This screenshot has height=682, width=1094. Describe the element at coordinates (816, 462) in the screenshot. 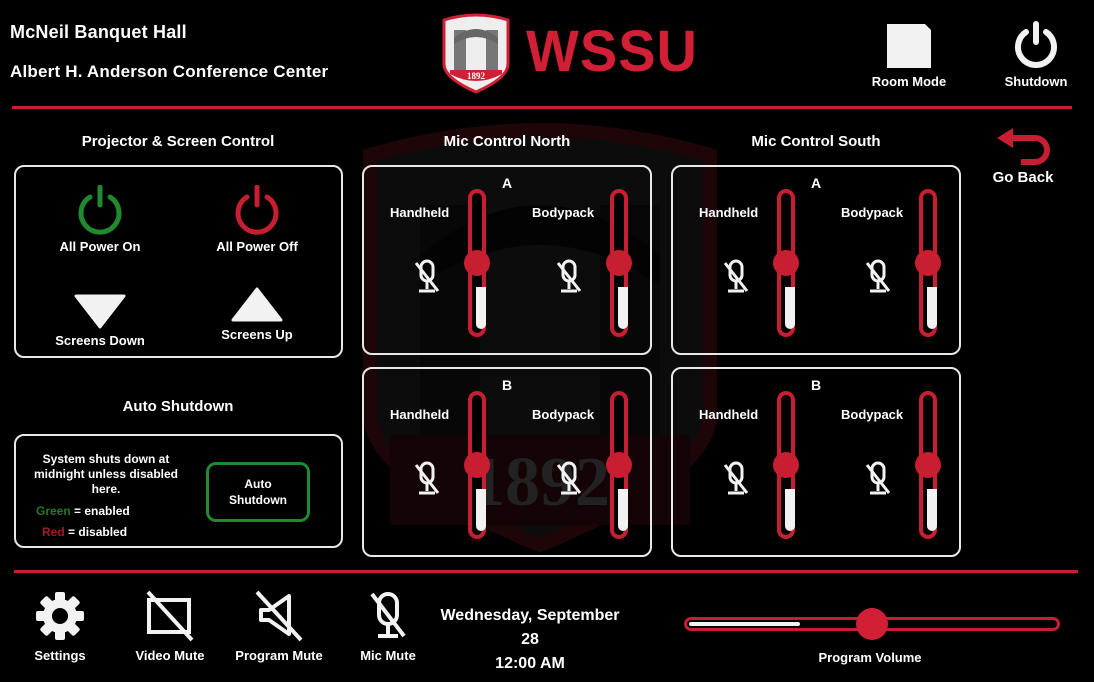

I see `mic-south-group-b: B Handheld Bodypack` at that location.